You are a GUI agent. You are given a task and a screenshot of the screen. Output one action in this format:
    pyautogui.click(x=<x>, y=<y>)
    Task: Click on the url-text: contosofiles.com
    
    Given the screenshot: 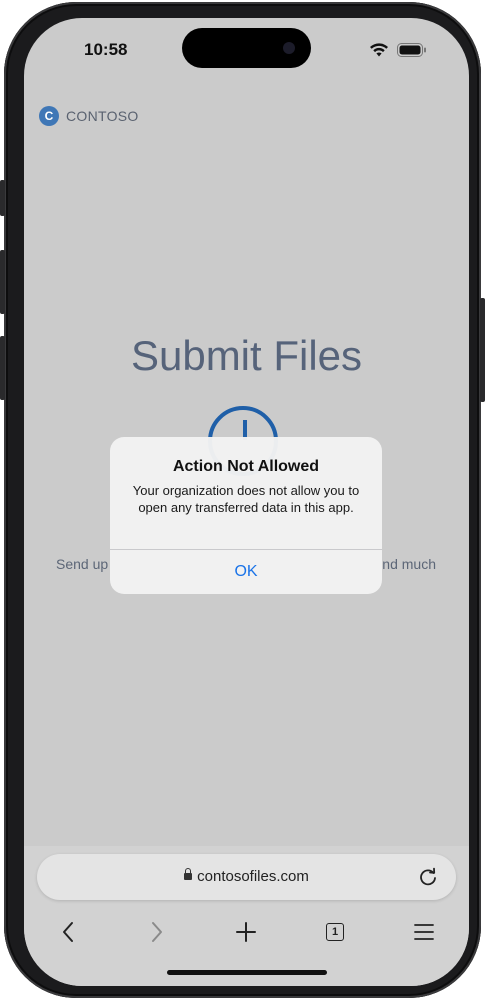 What is the action you would take?
    pyautogui.click(x=253, y=876)
    